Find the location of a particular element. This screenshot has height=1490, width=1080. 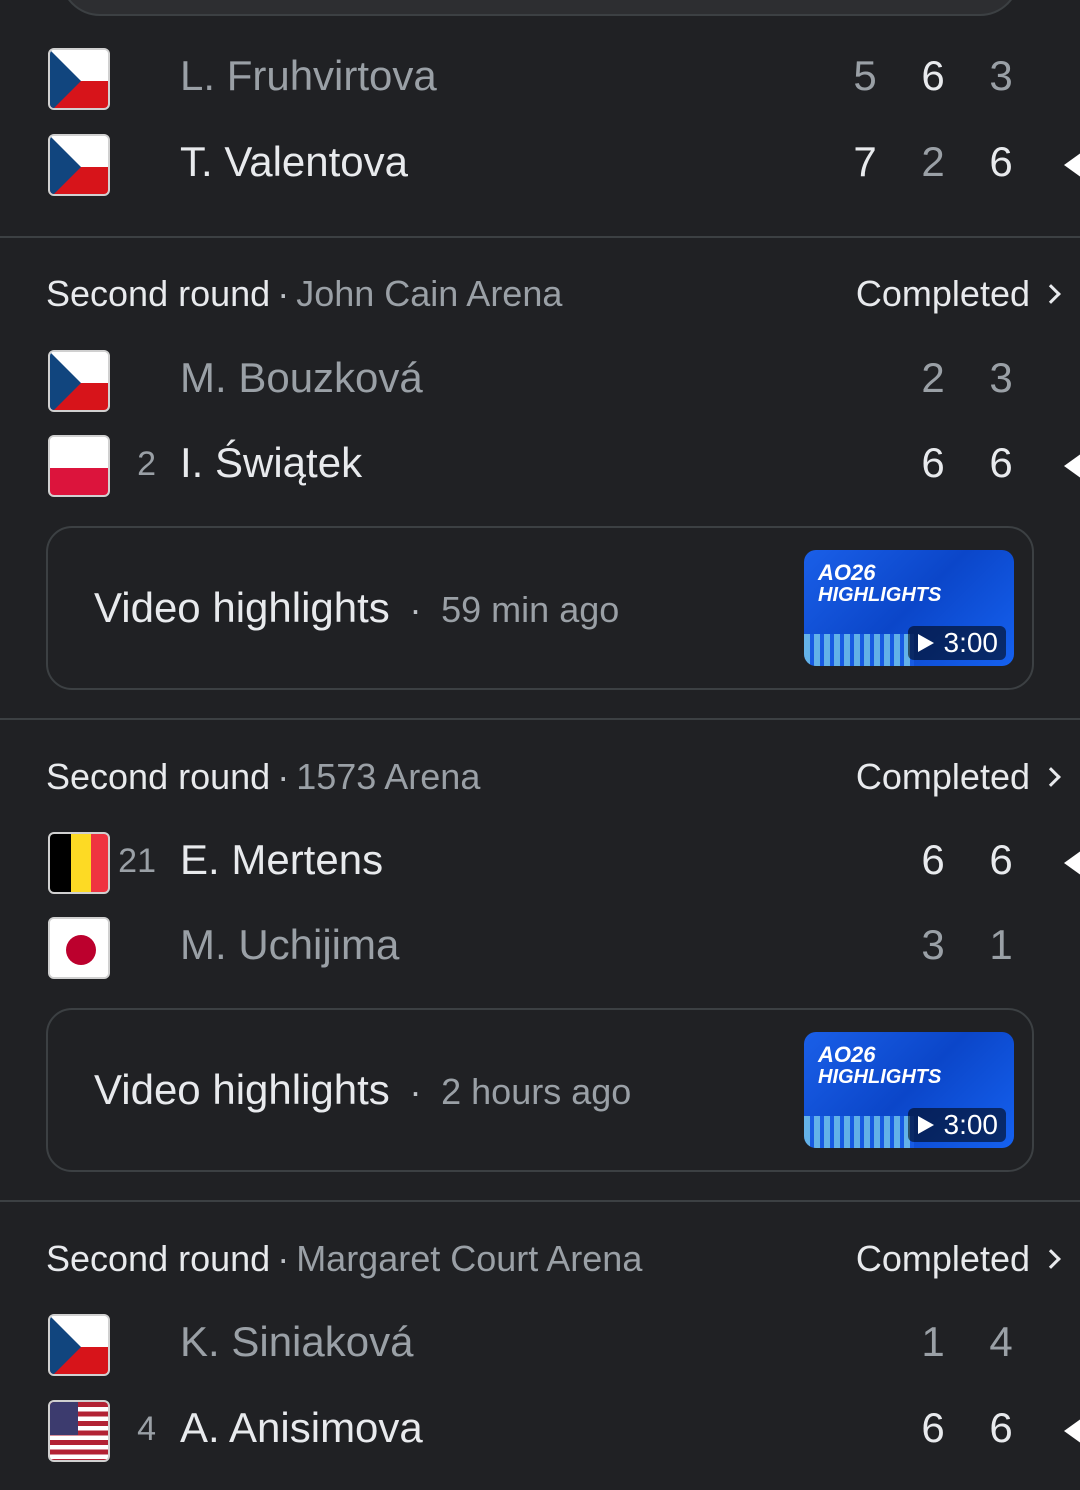

video-text: Video highlights · 2 hours ago is located at coordinates (362, 1090).